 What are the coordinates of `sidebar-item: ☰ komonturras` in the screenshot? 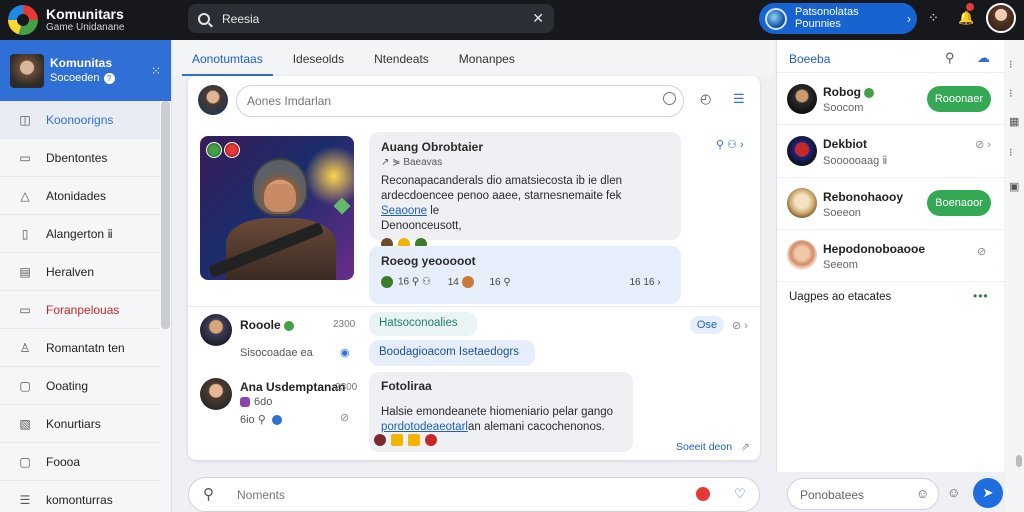 It's located at (80, 496).